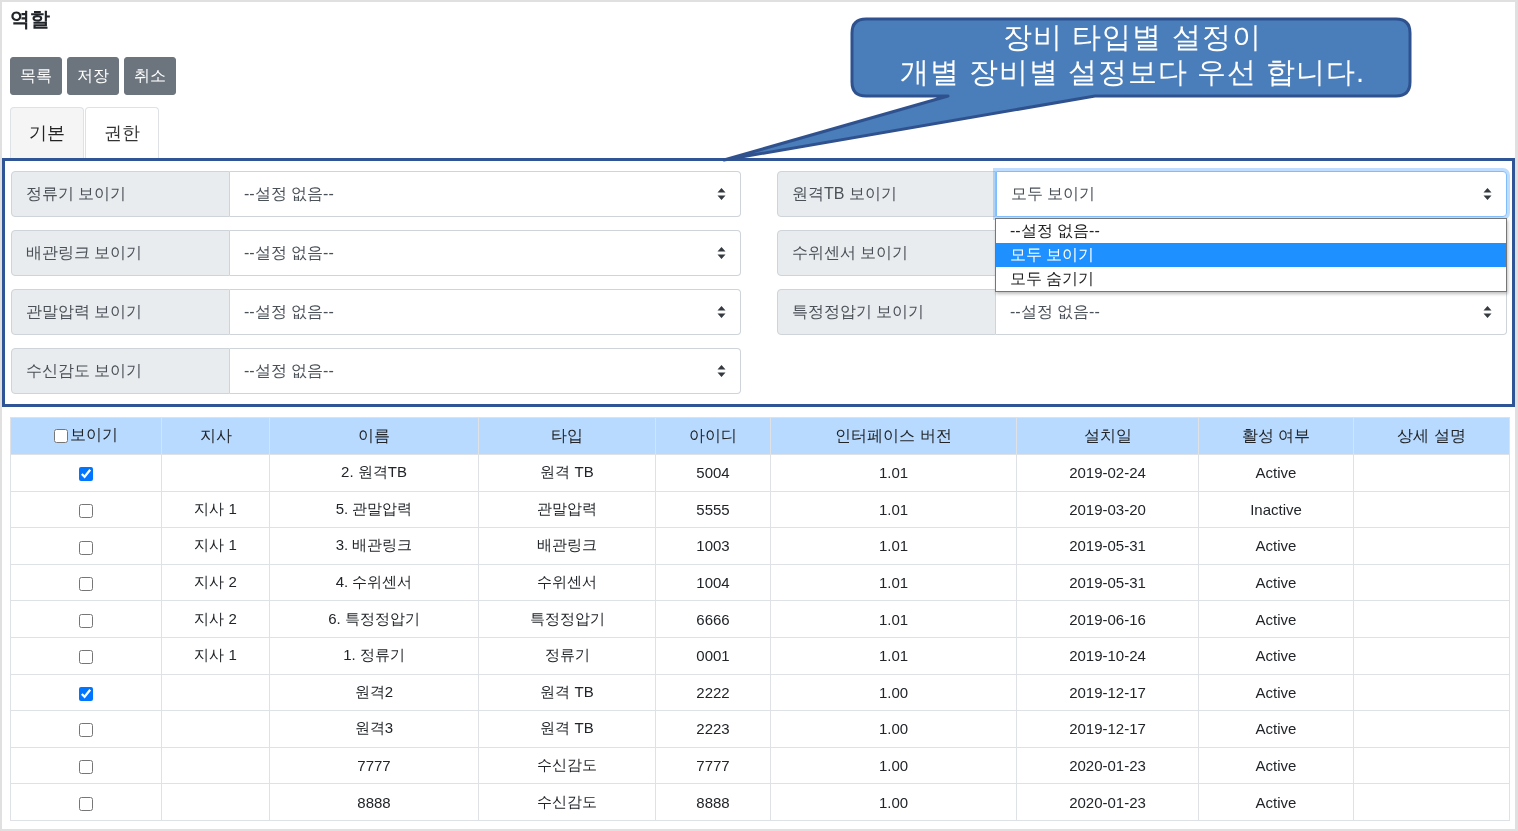 The width and height of the screenshot is (1518, 831). I want to click on tab: 권한, so click(122, 132).